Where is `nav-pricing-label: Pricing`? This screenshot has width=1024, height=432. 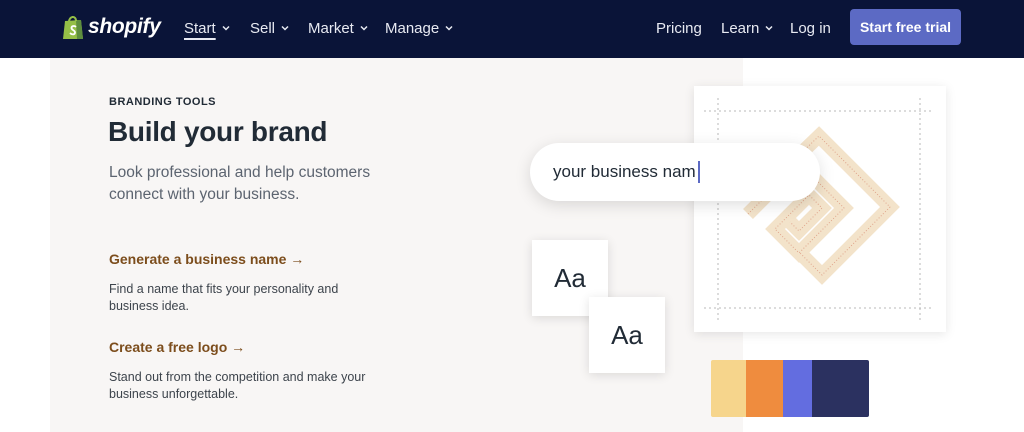
nav-pricing-label: Pricing is located at coordinates (679, 28).